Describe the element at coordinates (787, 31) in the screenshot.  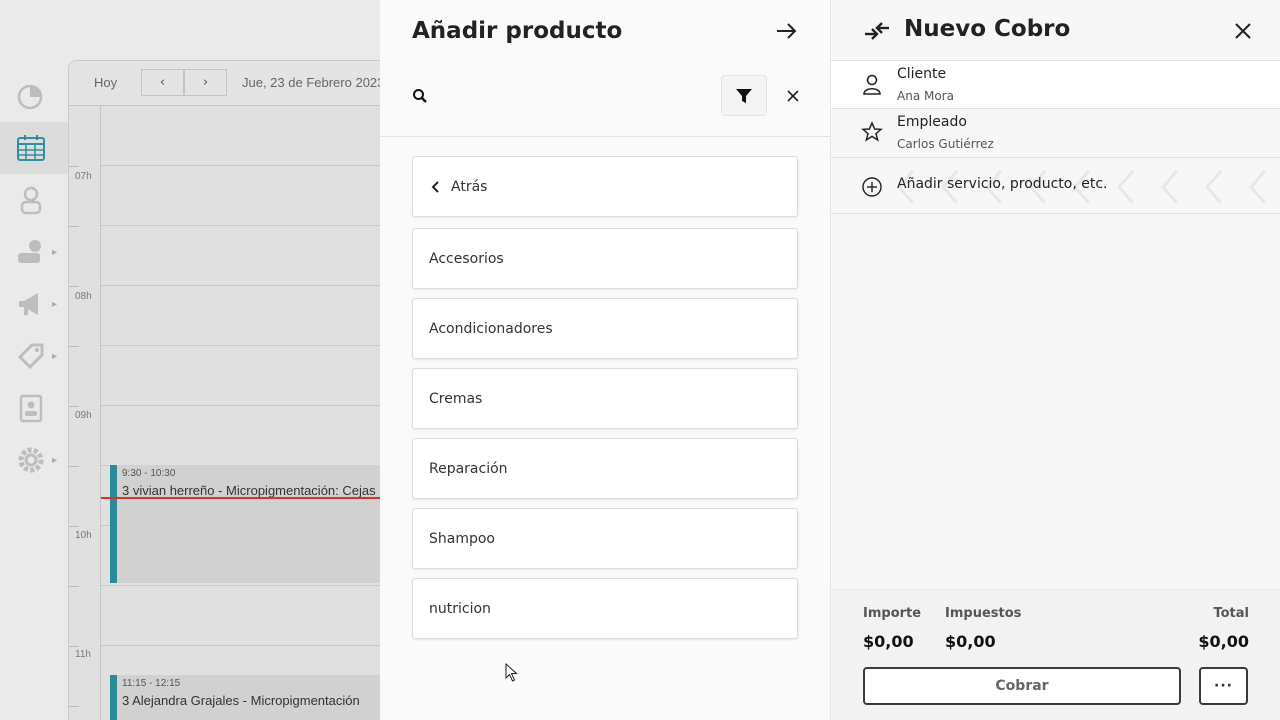
I see `arrow-right-icon` at that location.